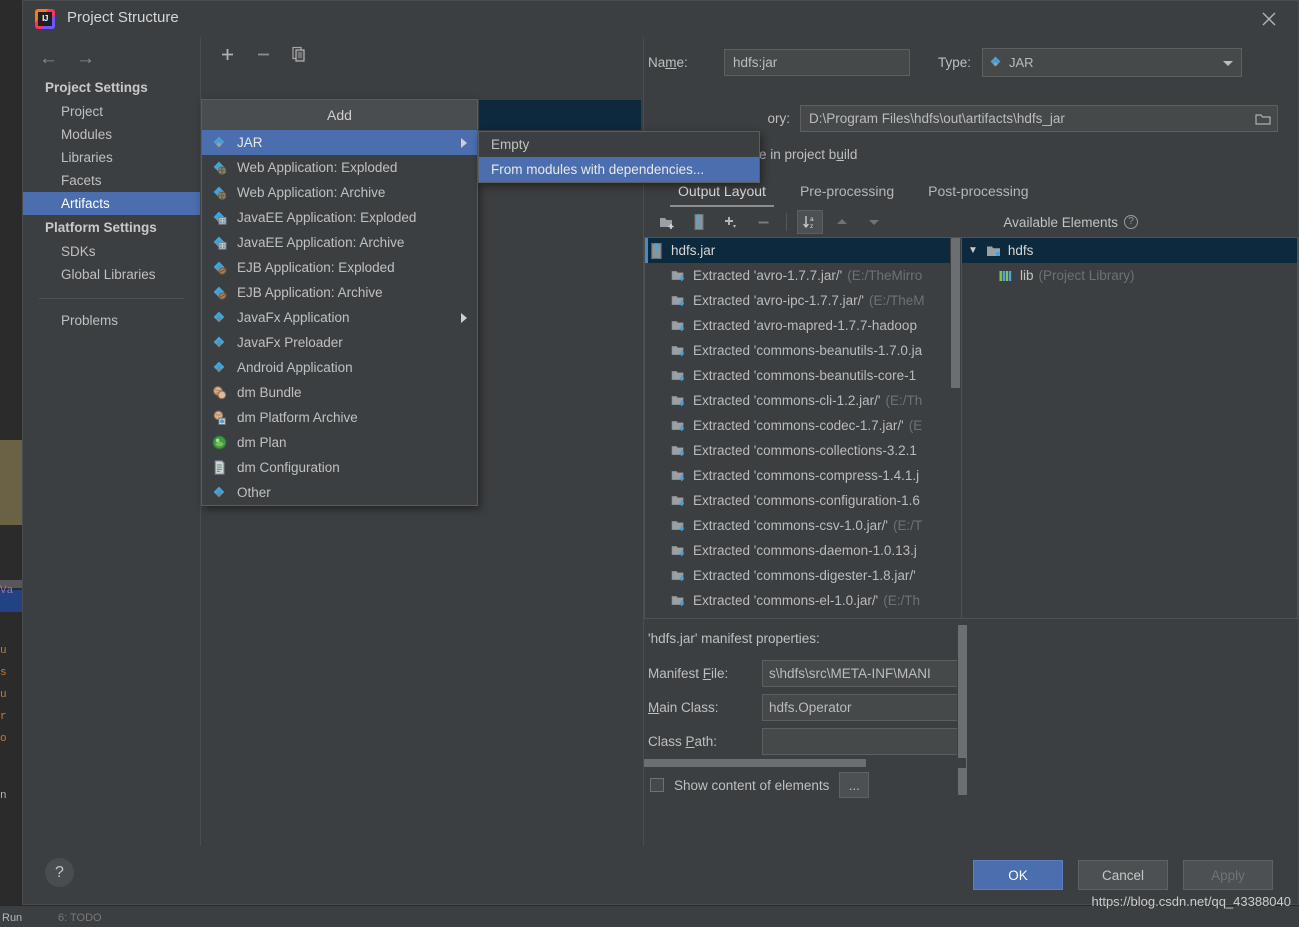  I want to click on add-menu-item-ejb-application-archive: EJB Application: Archive, so click(339, 292).